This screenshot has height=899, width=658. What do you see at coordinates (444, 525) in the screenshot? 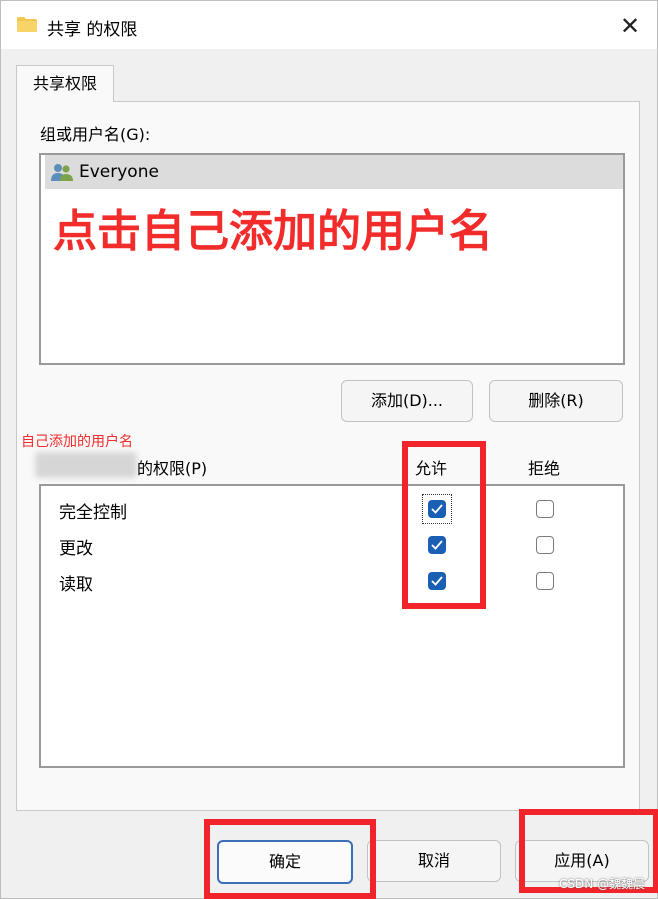
I see `annotation-box-allow` at bounding box center [444, 525].